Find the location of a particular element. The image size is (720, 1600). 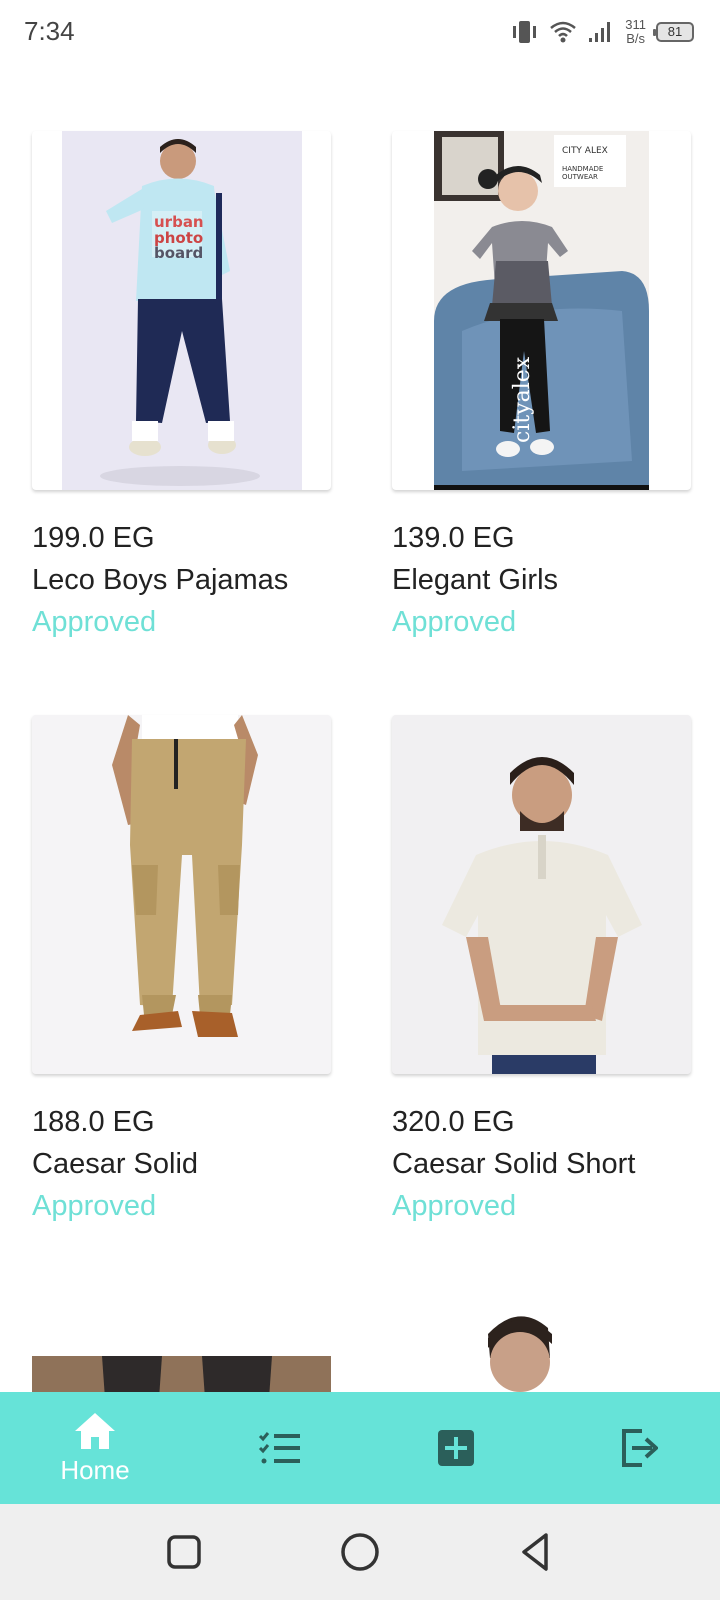

recent-apps-icon is located at coordinates (184, 1552).